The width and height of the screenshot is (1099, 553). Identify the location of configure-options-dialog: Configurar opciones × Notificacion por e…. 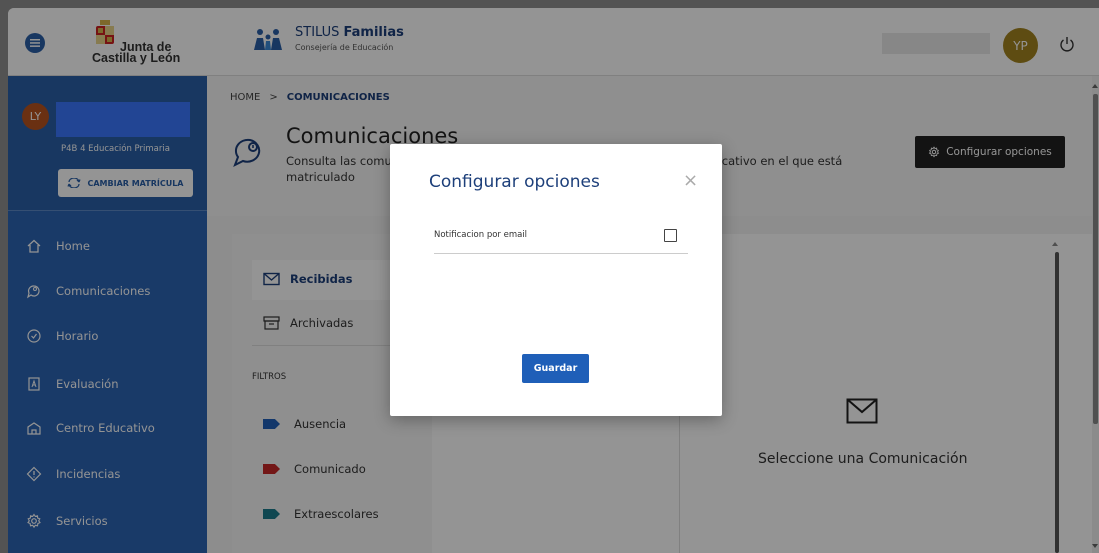
(556, 280).